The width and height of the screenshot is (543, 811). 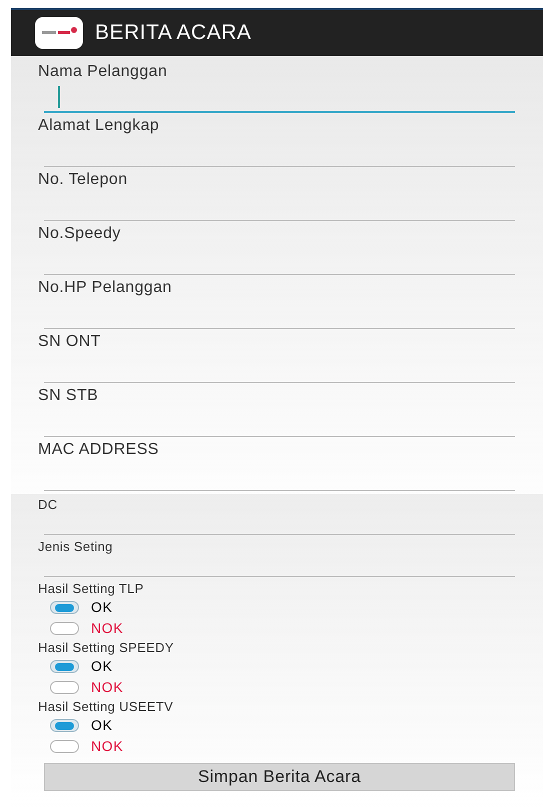 I want to click on field-label: SN ONT, so click(x=70, y=342).